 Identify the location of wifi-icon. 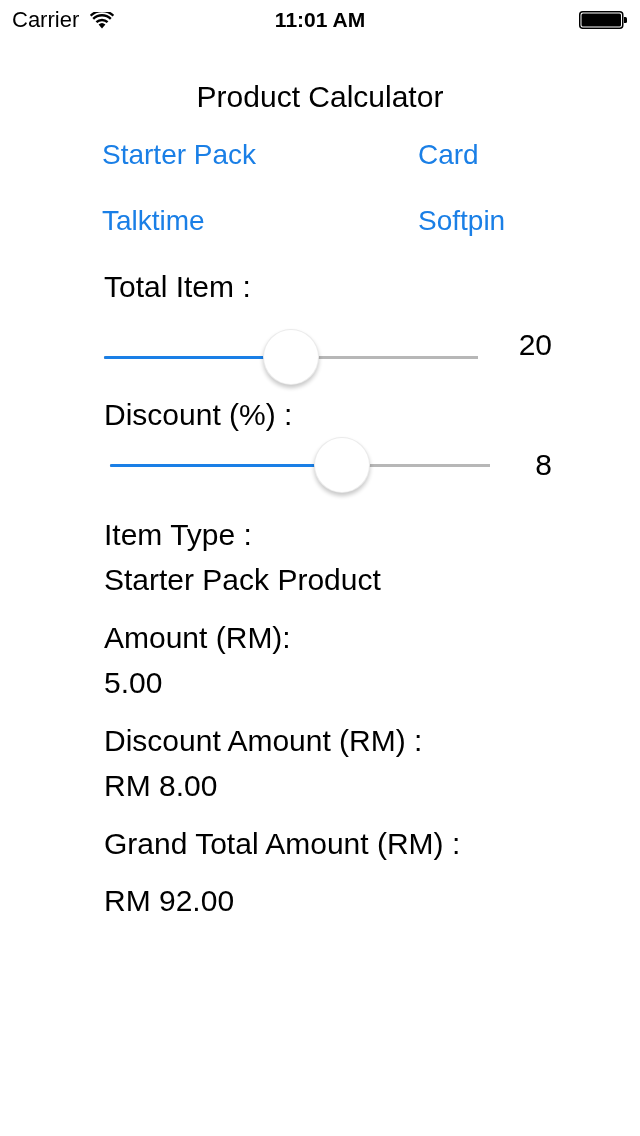
(102, 20).